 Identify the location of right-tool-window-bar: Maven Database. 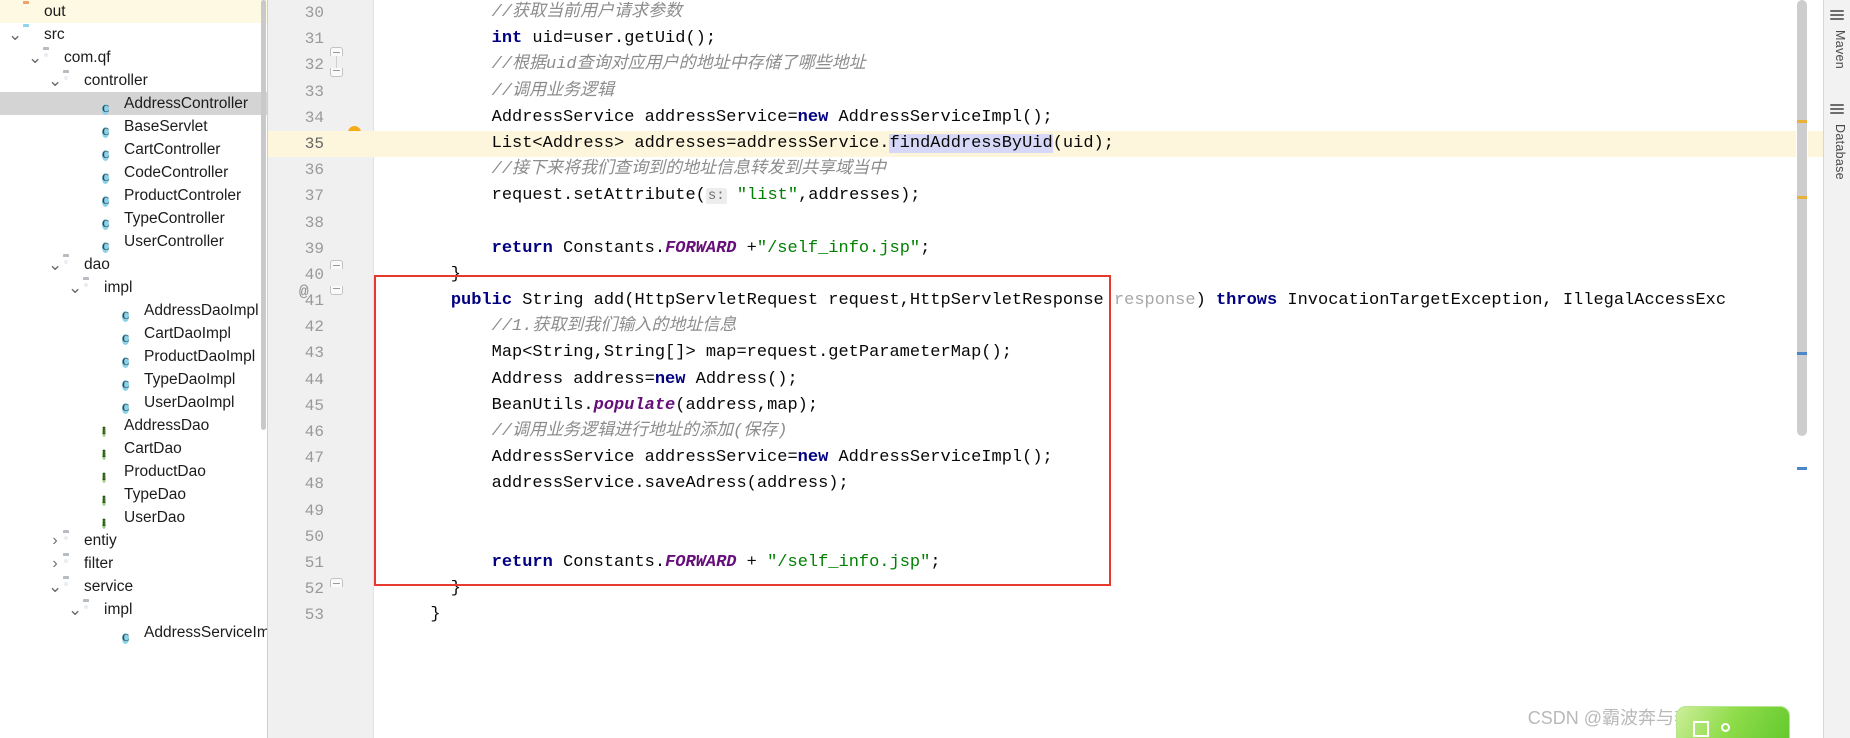
(1836, 369).